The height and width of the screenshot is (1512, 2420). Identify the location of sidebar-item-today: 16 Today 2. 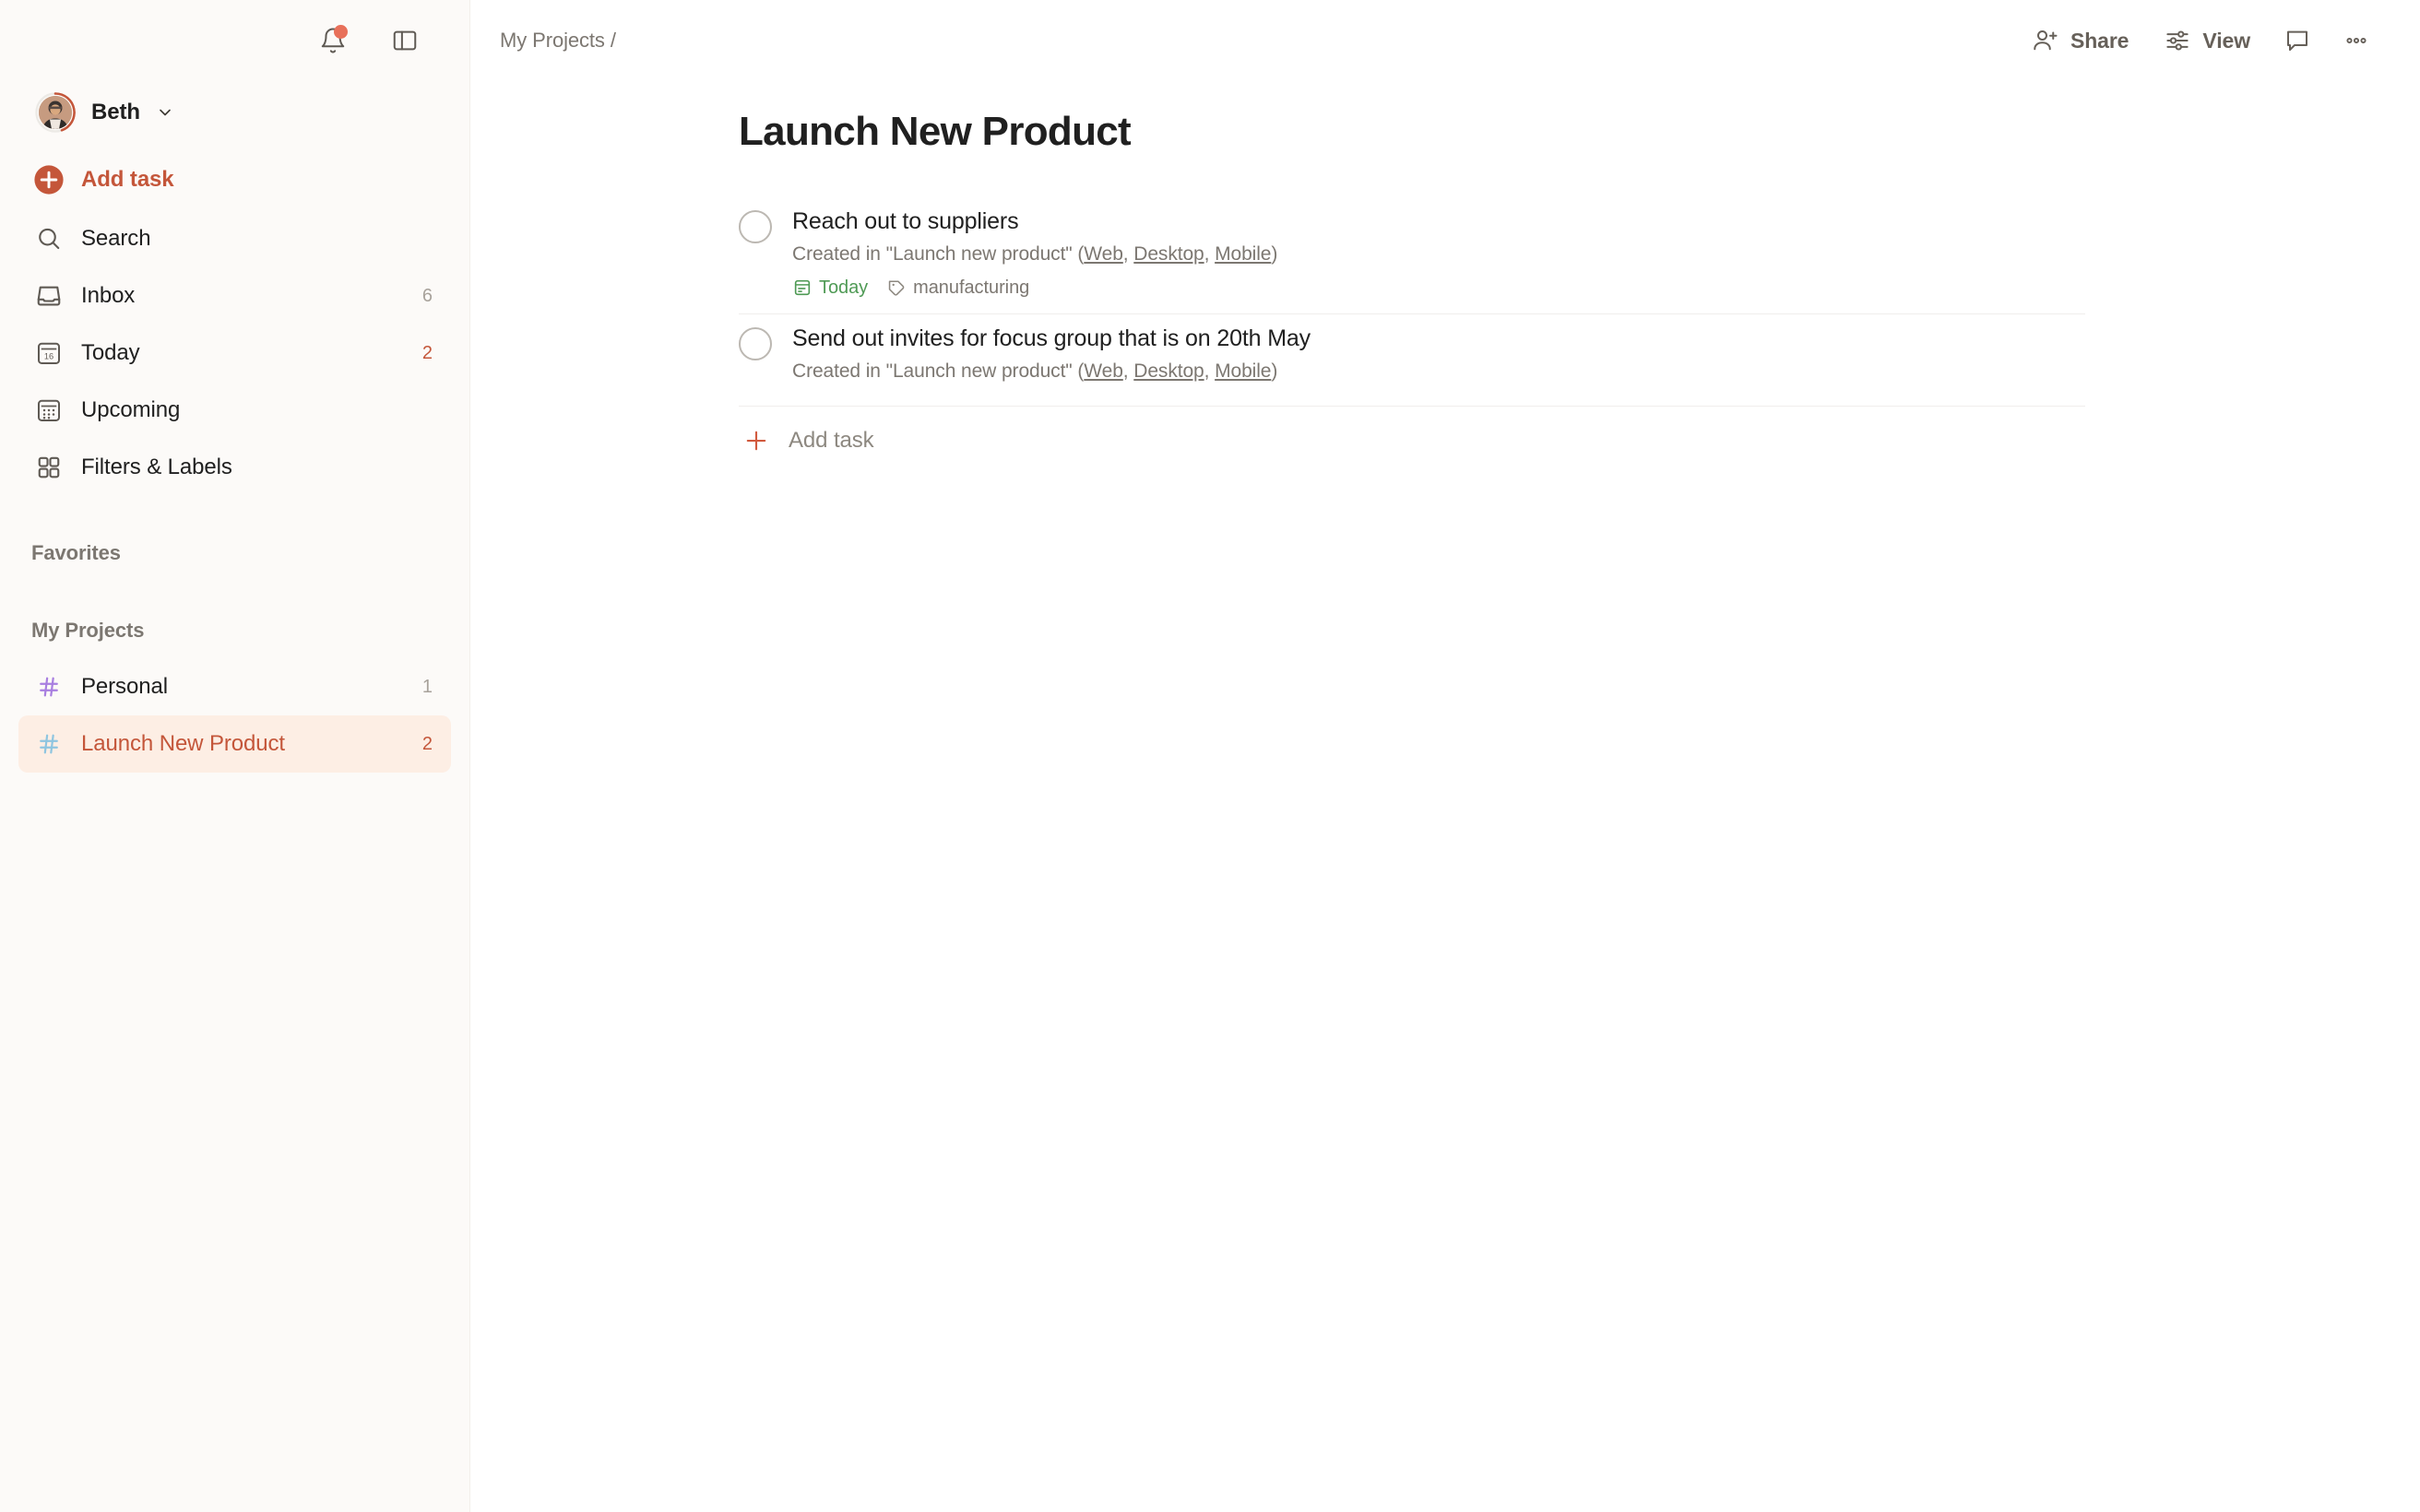
(234, 353).